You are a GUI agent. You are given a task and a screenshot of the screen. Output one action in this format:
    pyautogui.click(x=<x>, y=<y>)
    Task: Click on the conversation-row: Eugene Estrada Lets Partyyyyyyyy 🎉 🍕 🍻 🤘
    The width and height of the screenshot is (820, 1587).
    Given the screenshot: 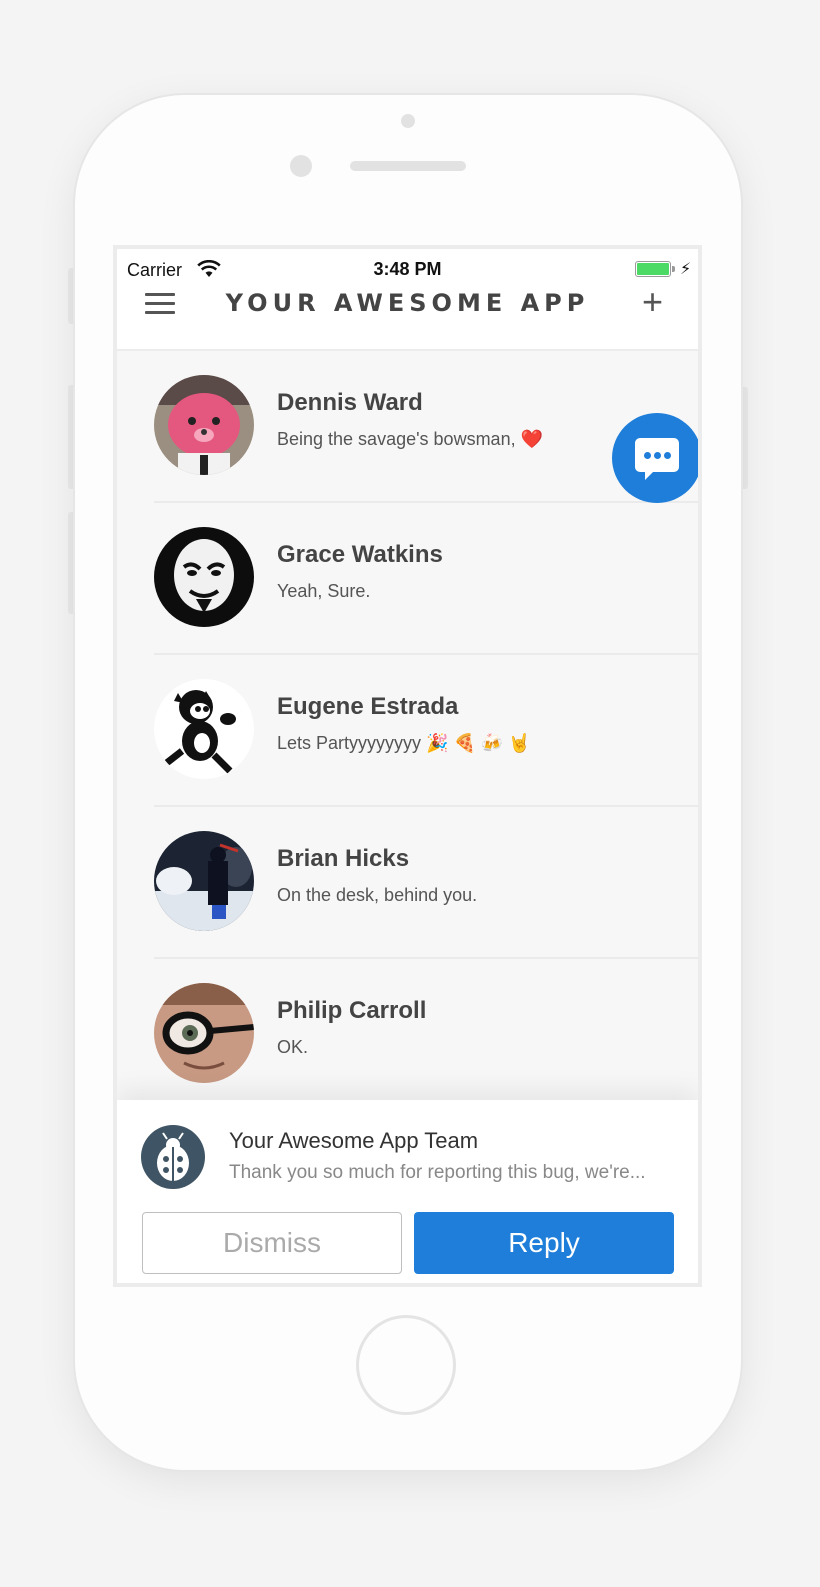 What is the action you would take?
    pyautogui.click(x=407, y=731)
    